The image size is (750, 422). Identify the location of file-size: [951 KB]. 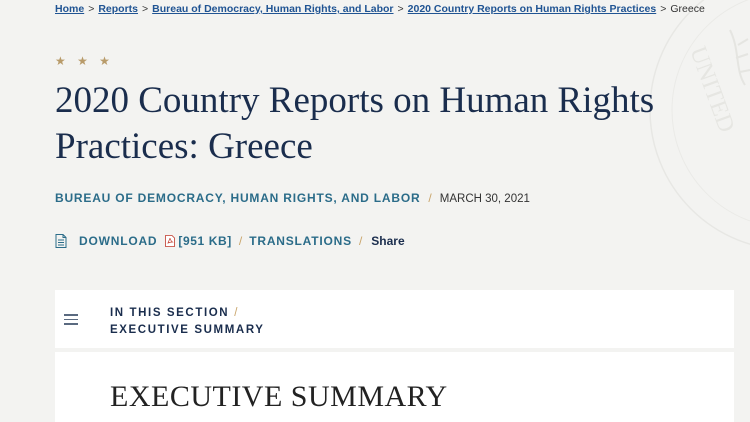
(204, 241).